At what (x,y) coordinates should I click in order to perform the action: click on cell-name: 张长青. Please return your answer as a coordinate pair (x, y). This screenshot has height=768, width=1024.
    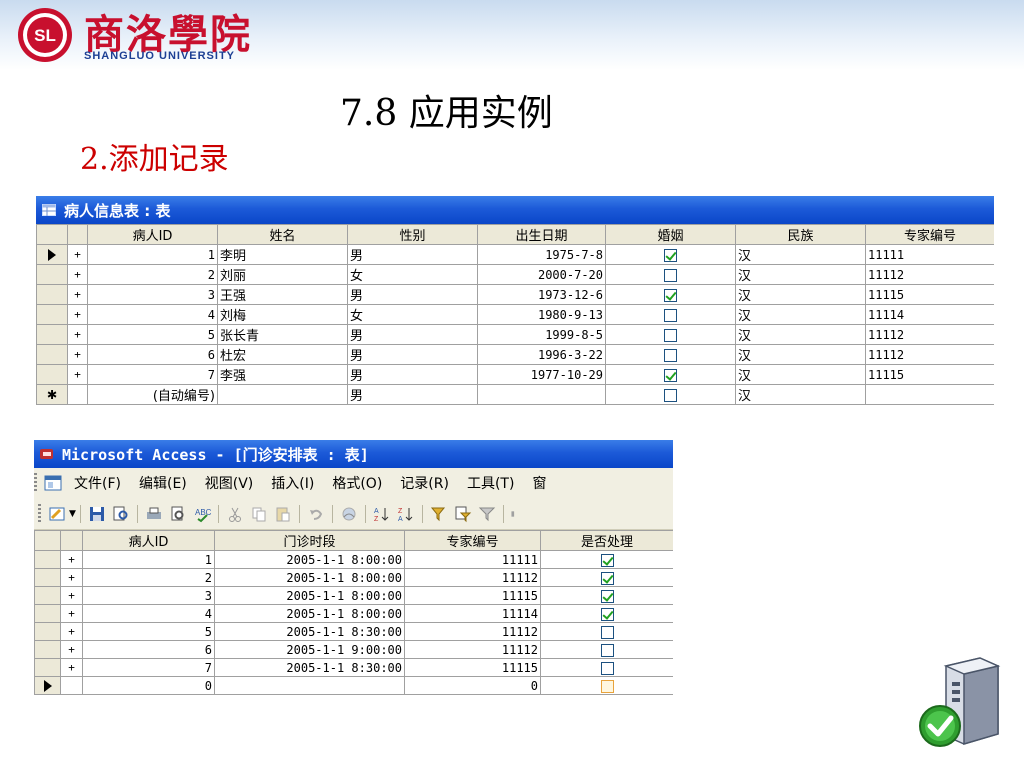
    Looking at the image, I should click on (282, 334).